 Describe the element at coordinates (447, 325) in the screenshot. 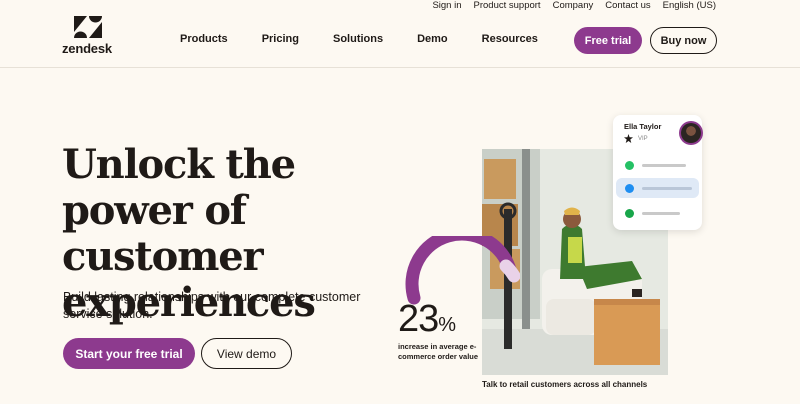

I see `stat-unit: %` at that location.